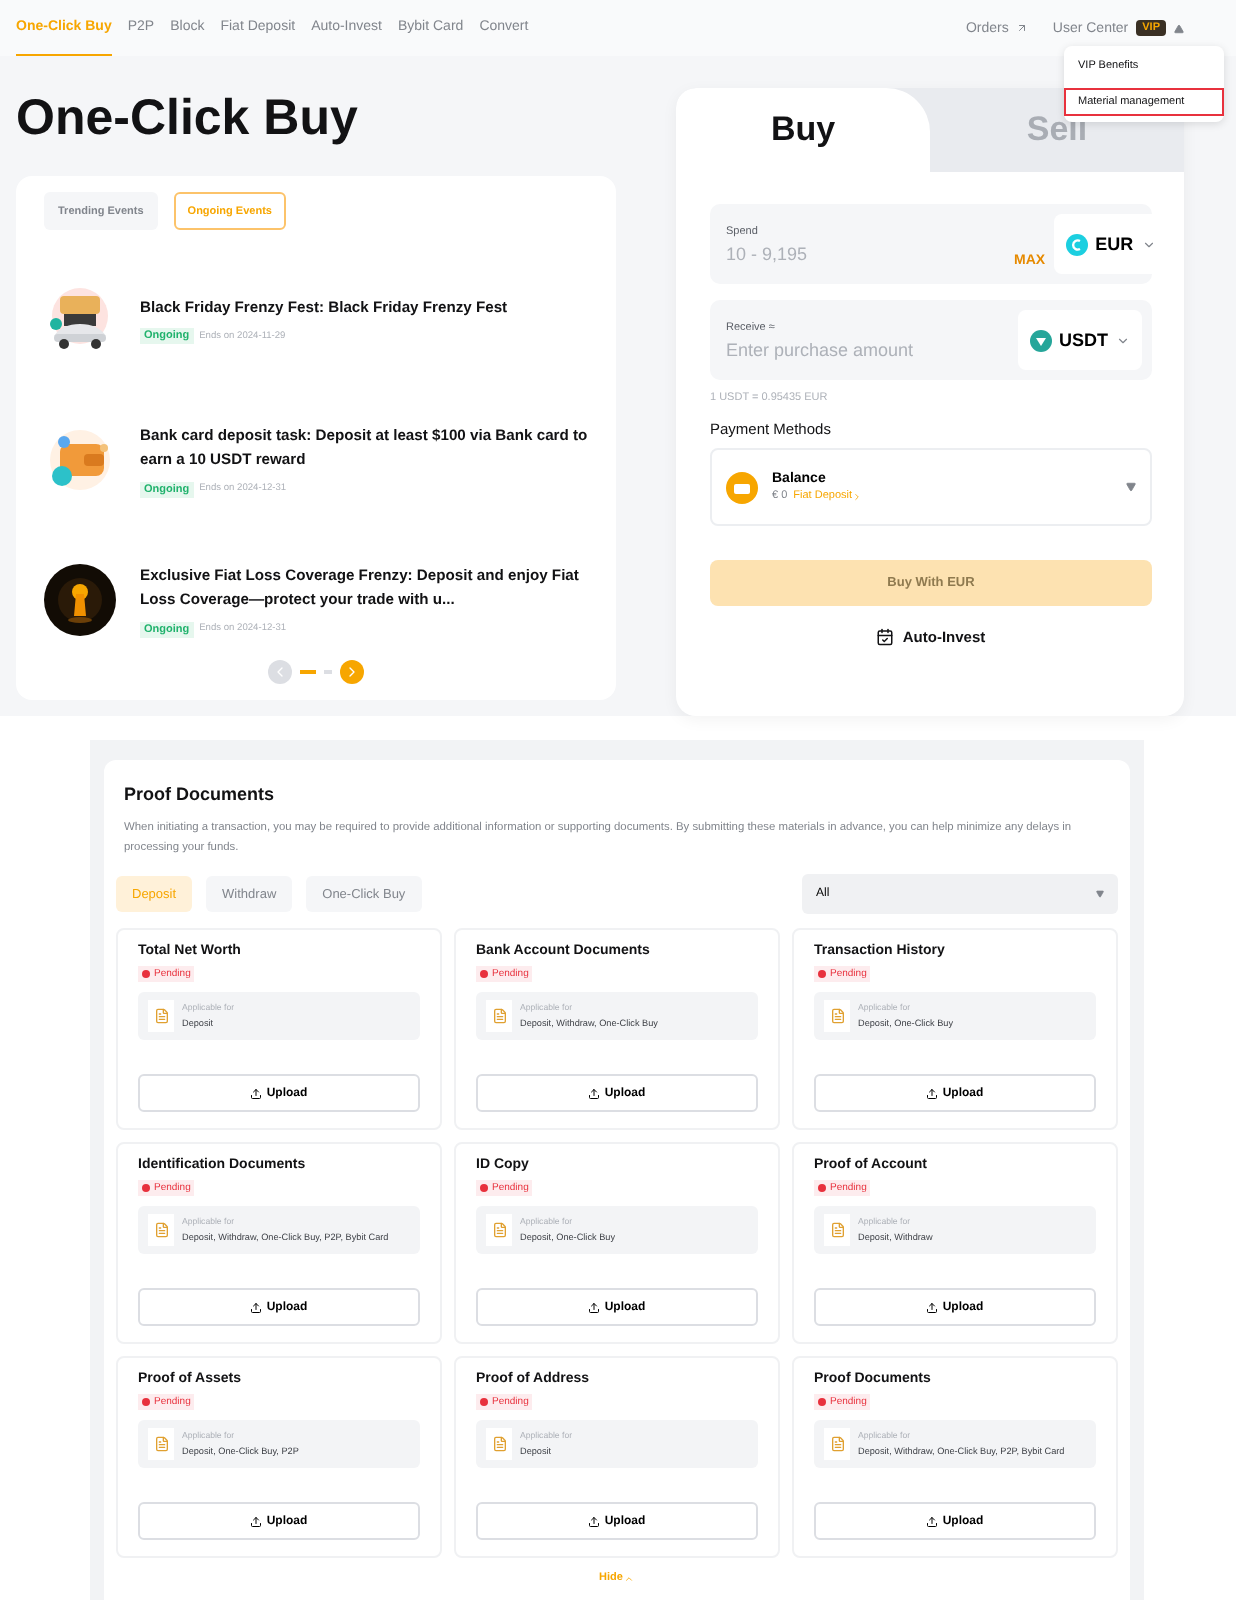 This screenshot has height=1600, width=1236. I want to click on currency-select: USDT, so click(1079, 340).